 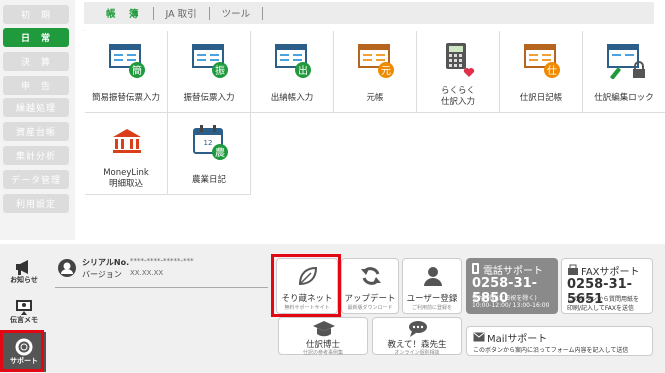 I want to click on farm-diary-button: 12 農 農業日記, so click(x=209, y=154).